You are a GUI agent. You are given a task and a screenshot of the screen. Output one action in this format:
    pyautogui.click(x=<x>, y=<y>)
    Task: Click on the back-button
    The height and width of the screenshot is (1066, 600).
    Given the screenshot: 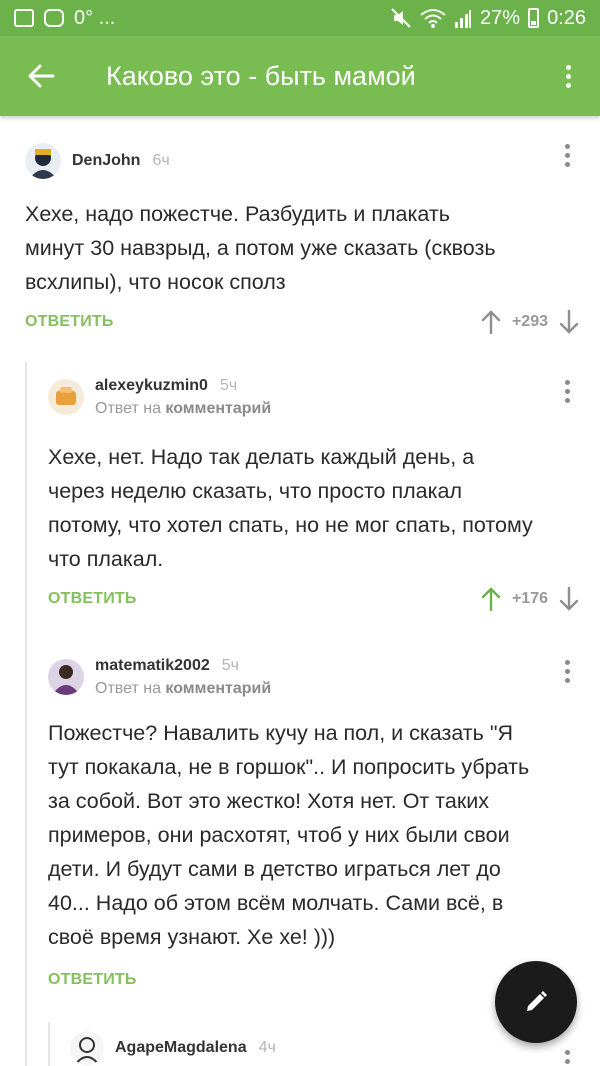 What is the action you would take?
    pyautogui.click(x=41, y=76)
    